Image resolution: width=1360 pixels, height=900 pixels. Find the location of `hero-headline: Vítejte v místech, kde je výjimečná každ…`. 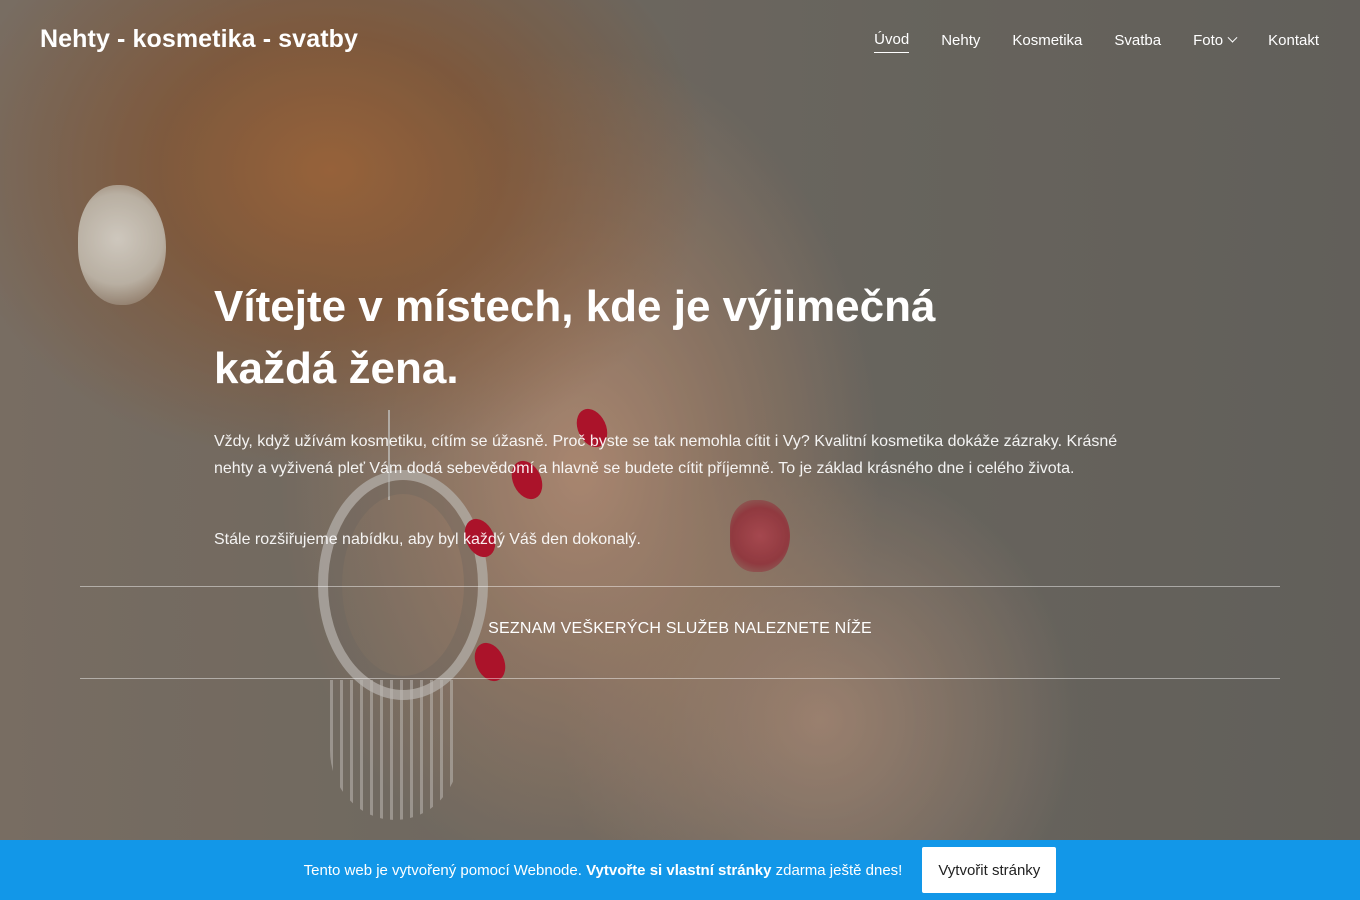

hero-headline: Vítejte v místech, kde je výjimečná každ… is located at coordinates (644, 338).